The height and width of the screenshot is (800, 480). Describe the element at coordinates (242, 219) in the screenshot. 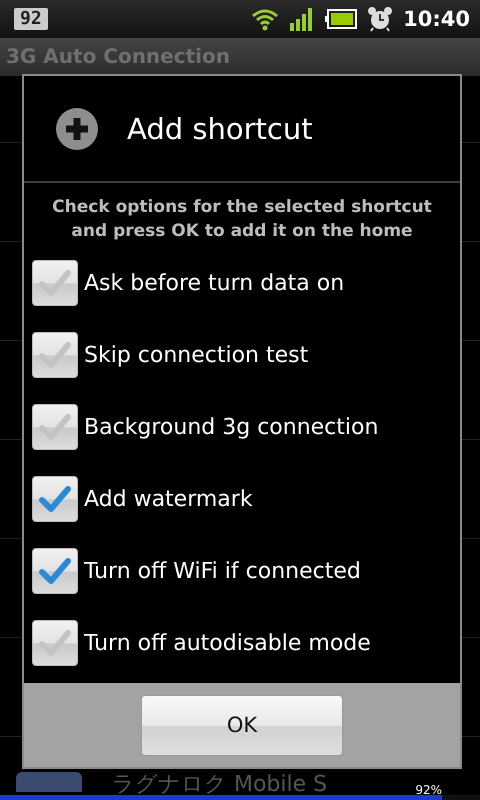

I see `dialog-message: Check options for the selected shortcut and press OK to add it on the home` at that location.